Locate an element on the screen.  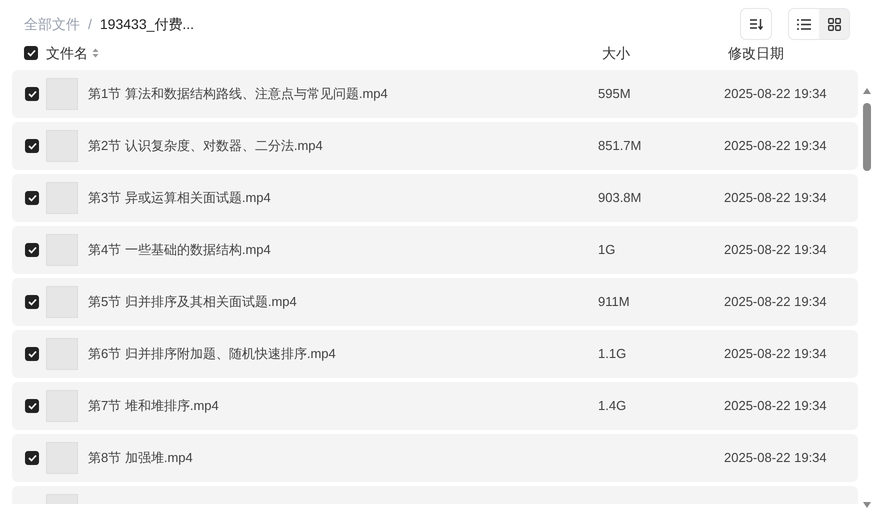
file-size: 851.7M is located at coordinates (620, 146).